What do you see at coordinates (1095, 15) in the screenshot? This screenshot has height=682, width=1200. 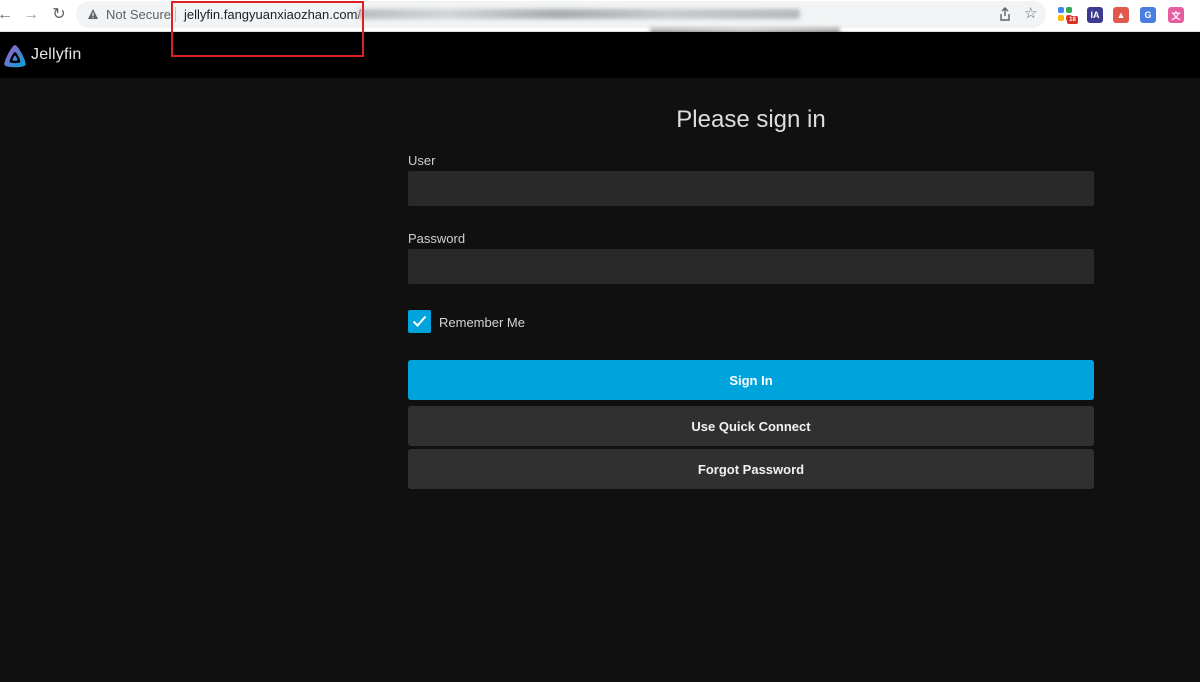 I see `ia-extension-icon: IA` at bounding box center [1095, 15].